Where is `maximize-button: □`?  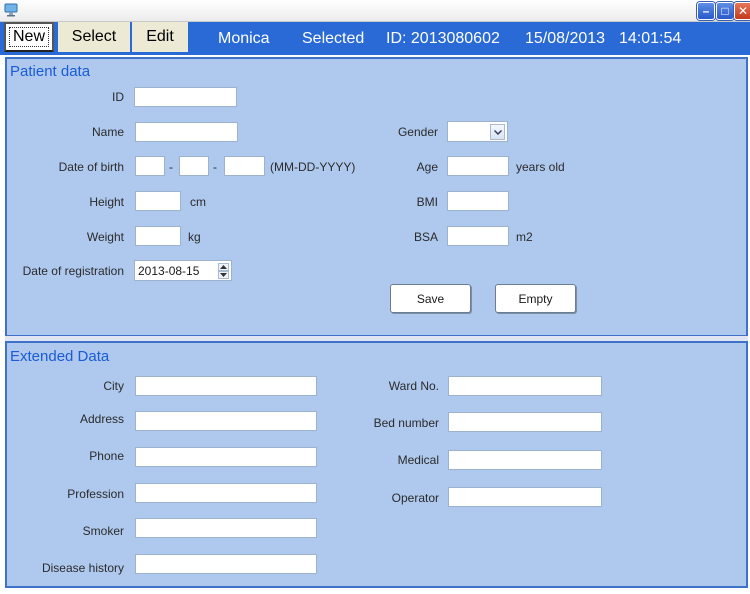 maximize-button: □ is located at coordinates (725, 11).